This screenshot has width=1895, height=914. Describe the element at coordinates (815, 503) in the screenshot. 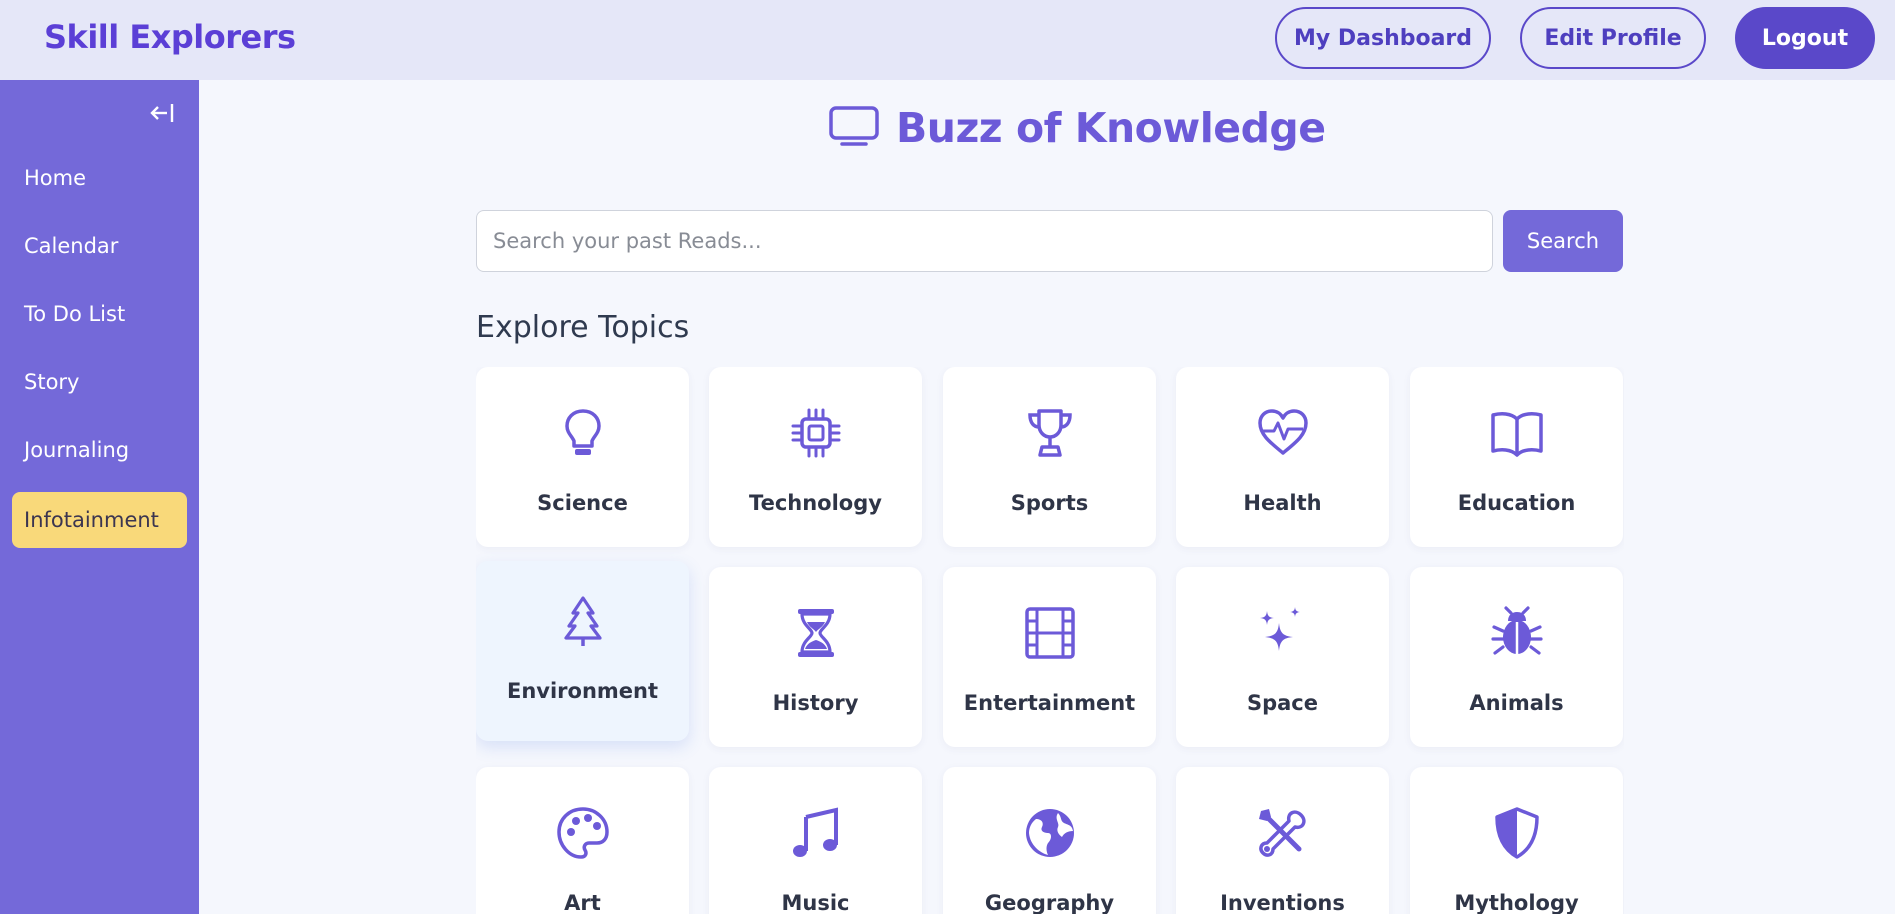

I see `topic-label: Technology` at that location.